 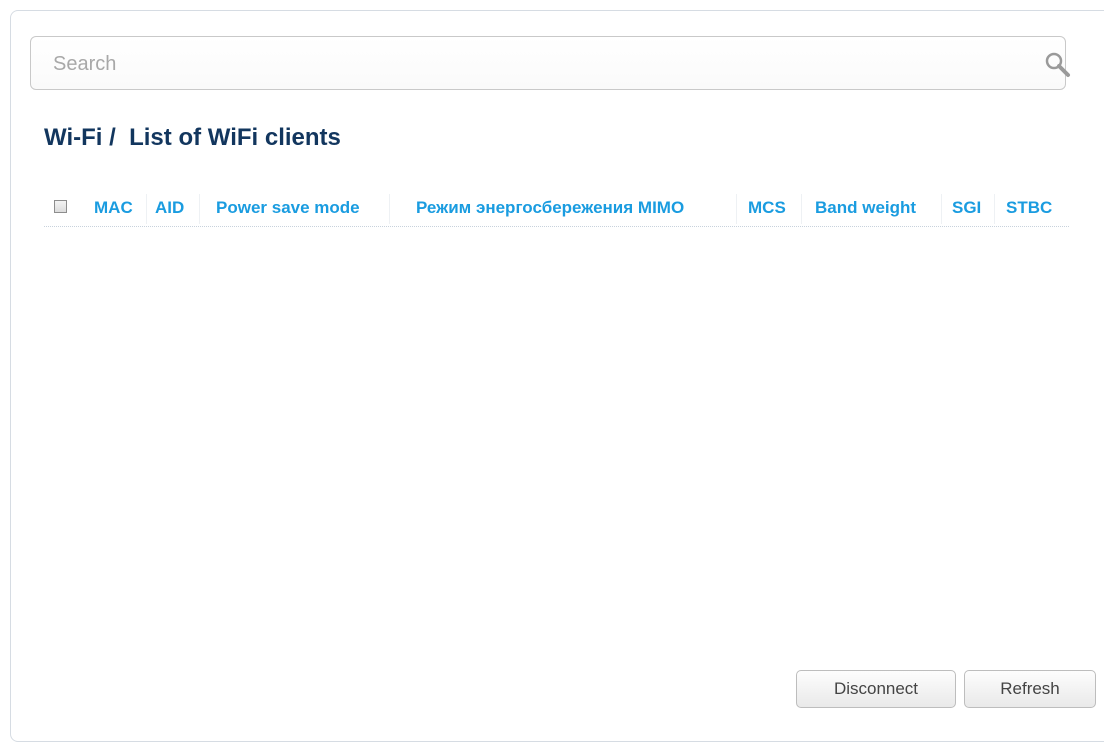 What do you see at coordinates (533, 64) in the screenshot?
I see `search-input` at bounding box center [533, 64].